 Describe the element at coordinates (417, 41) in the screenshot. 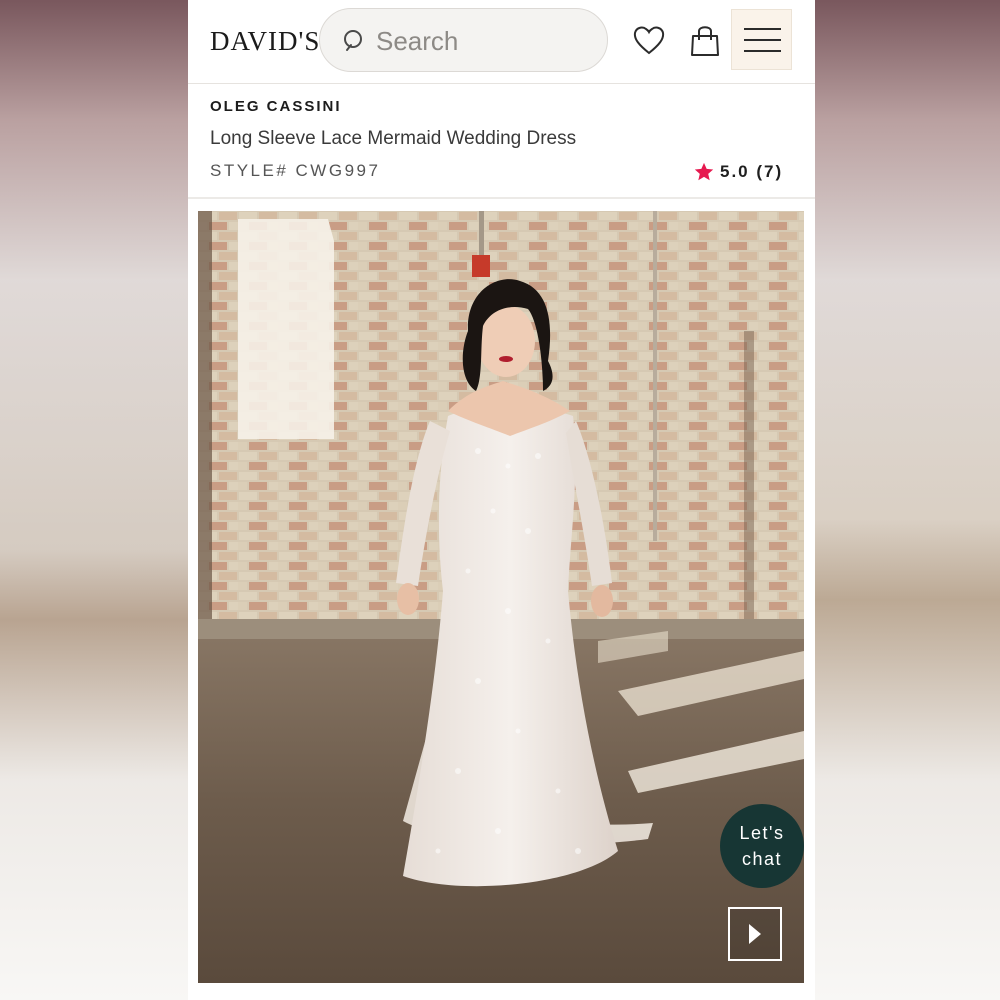

I see `search-placeholder: Search` at that location.